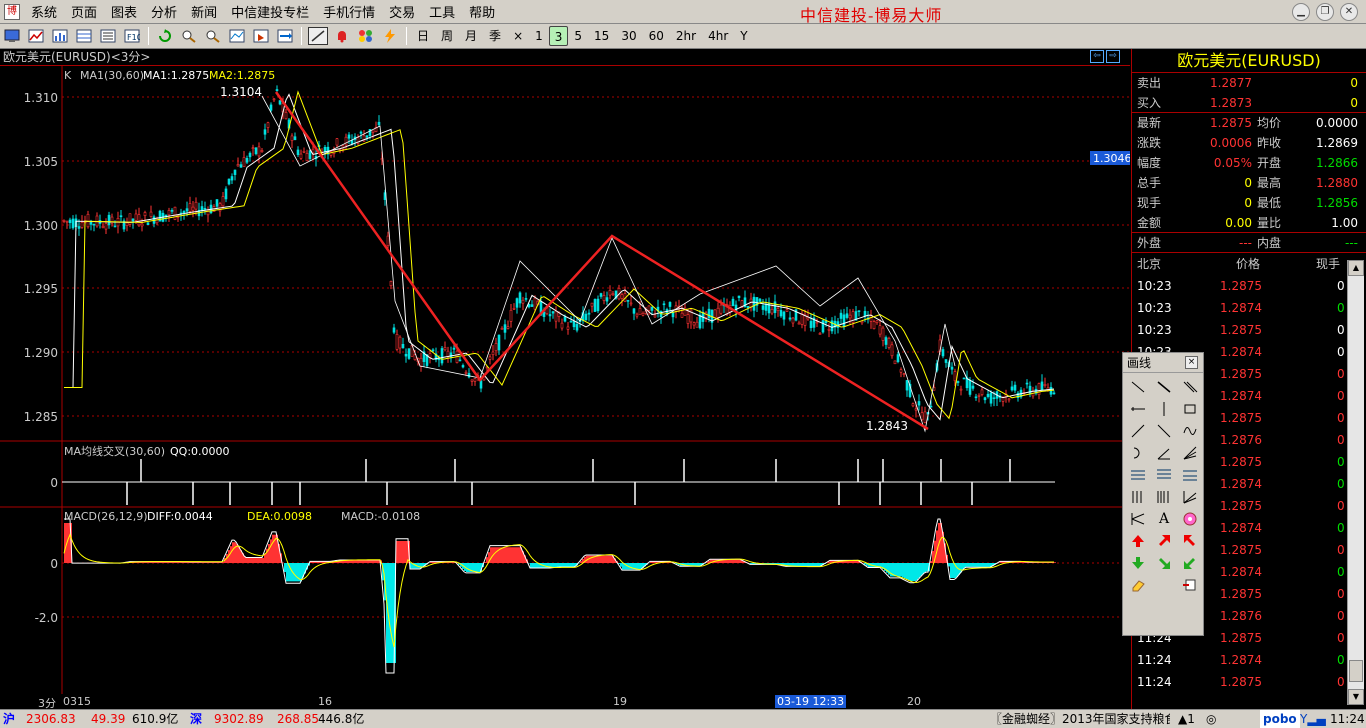  I want to click on alert-count: ▲1, so click(1186, 719).